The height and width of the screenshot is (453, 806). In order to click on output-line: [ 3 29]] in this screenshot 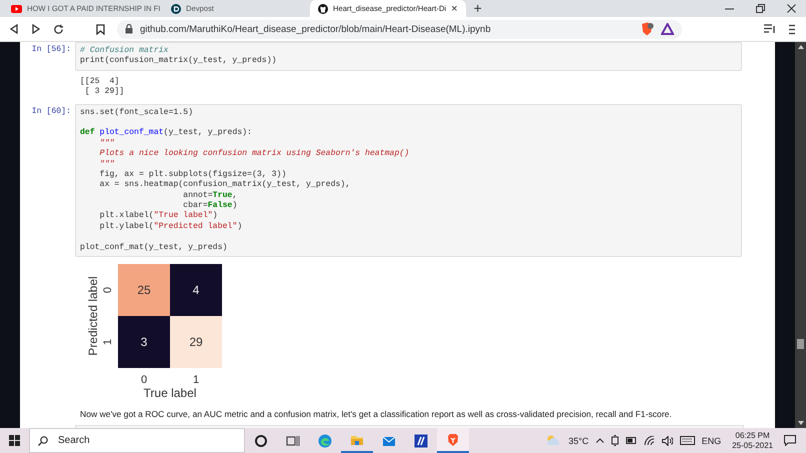, I will do `click(105, 92)`.